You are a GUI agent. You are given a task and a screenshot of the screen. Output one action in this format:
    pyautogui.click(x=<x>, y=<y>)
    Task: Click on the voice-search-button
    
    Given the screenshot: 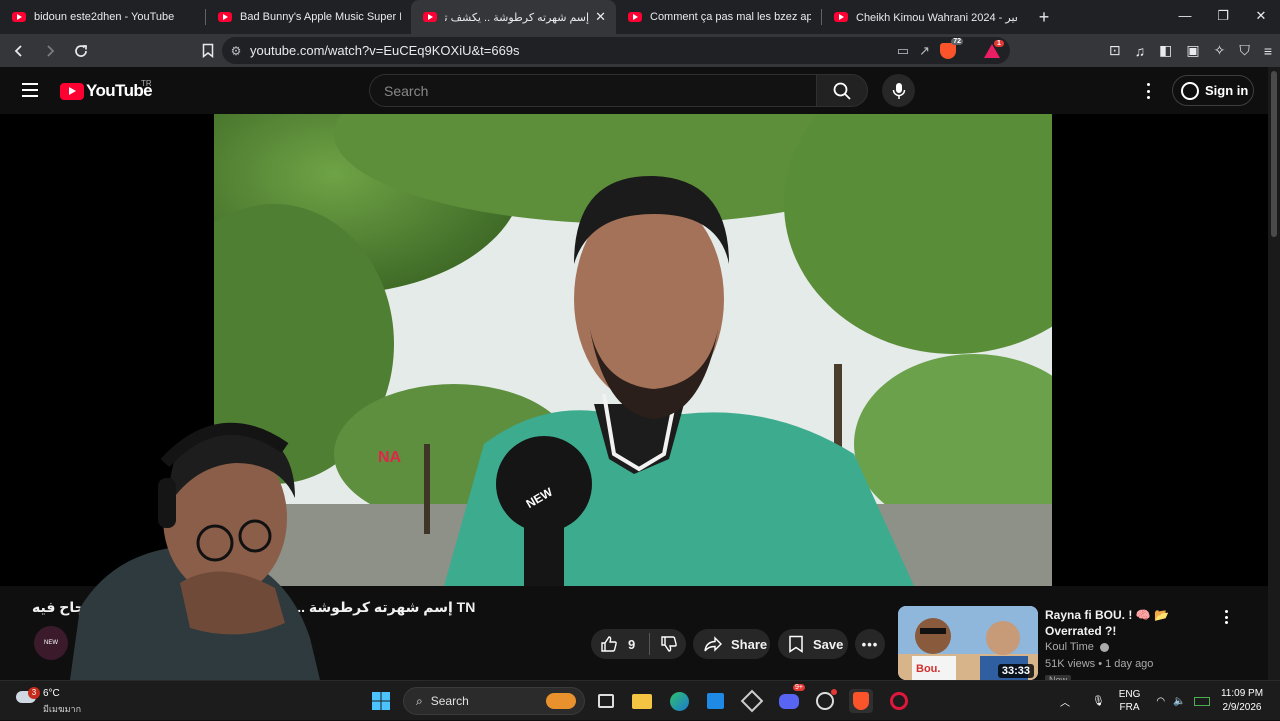 What is the action you would take?
    pyautogui.click(x=898, y=90)
    